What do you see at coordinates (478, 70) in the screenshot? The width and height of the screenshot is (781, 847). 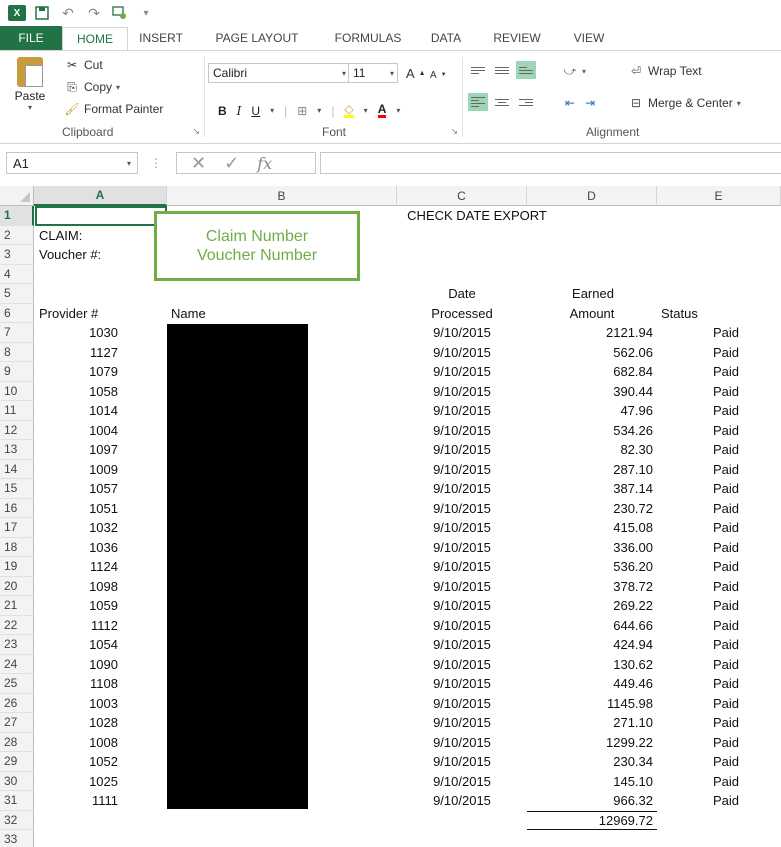 I see `top-align-icon` at bounding box center [478, 70].